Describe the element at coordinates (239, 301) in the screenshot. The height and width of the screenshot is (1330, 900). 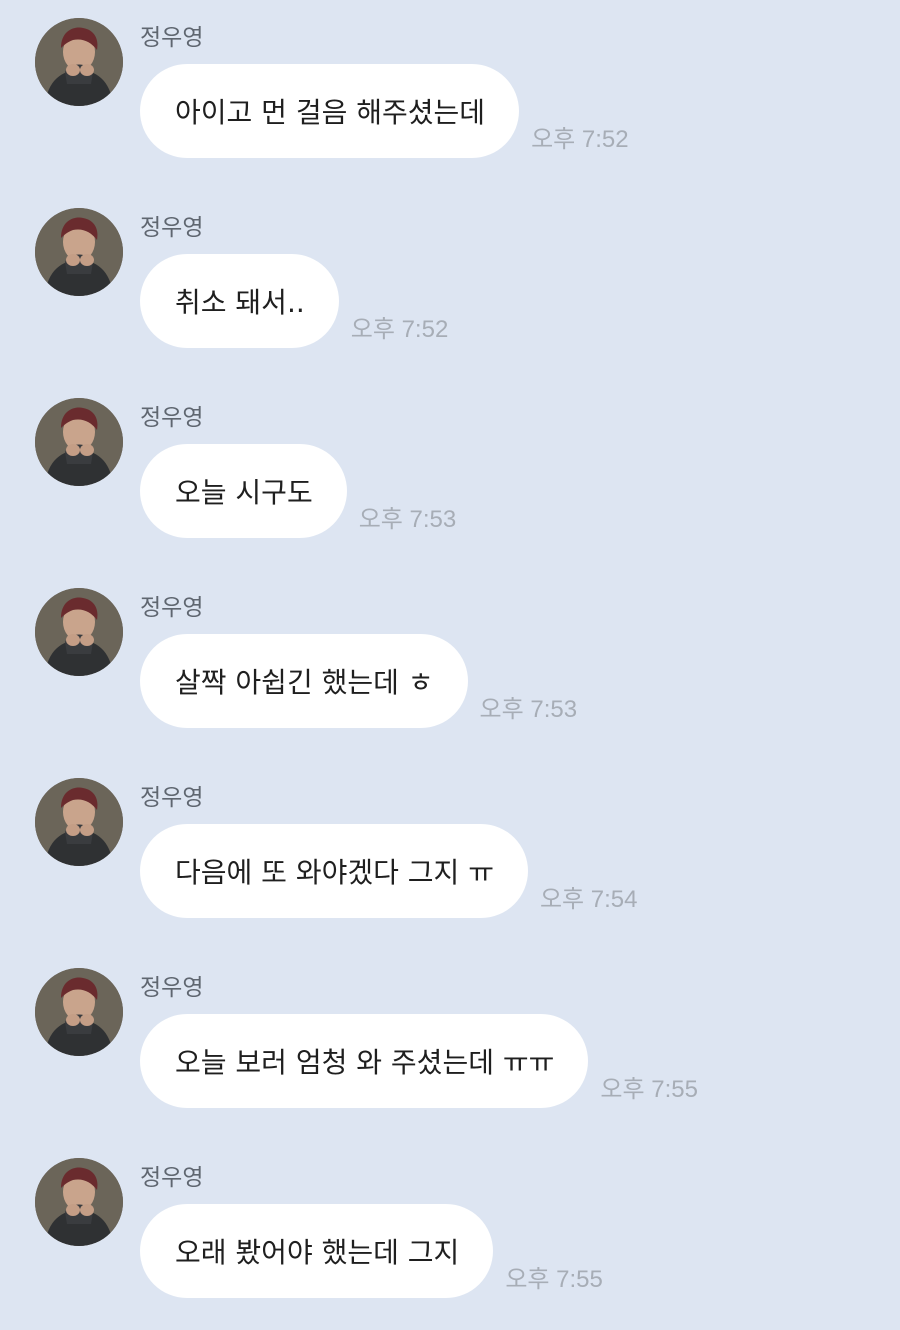
I see `message-bubble: 취소 돼서..` at that location.